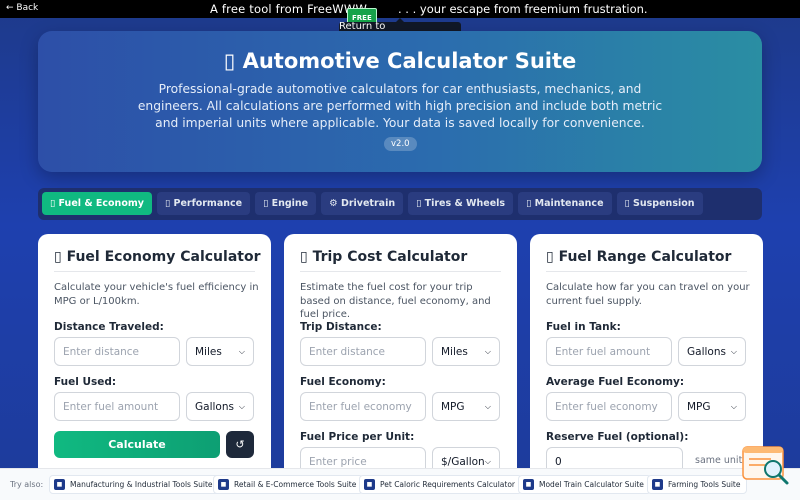  I want to click on distance-unit-select: Miles ⌵, so click(220, 351).